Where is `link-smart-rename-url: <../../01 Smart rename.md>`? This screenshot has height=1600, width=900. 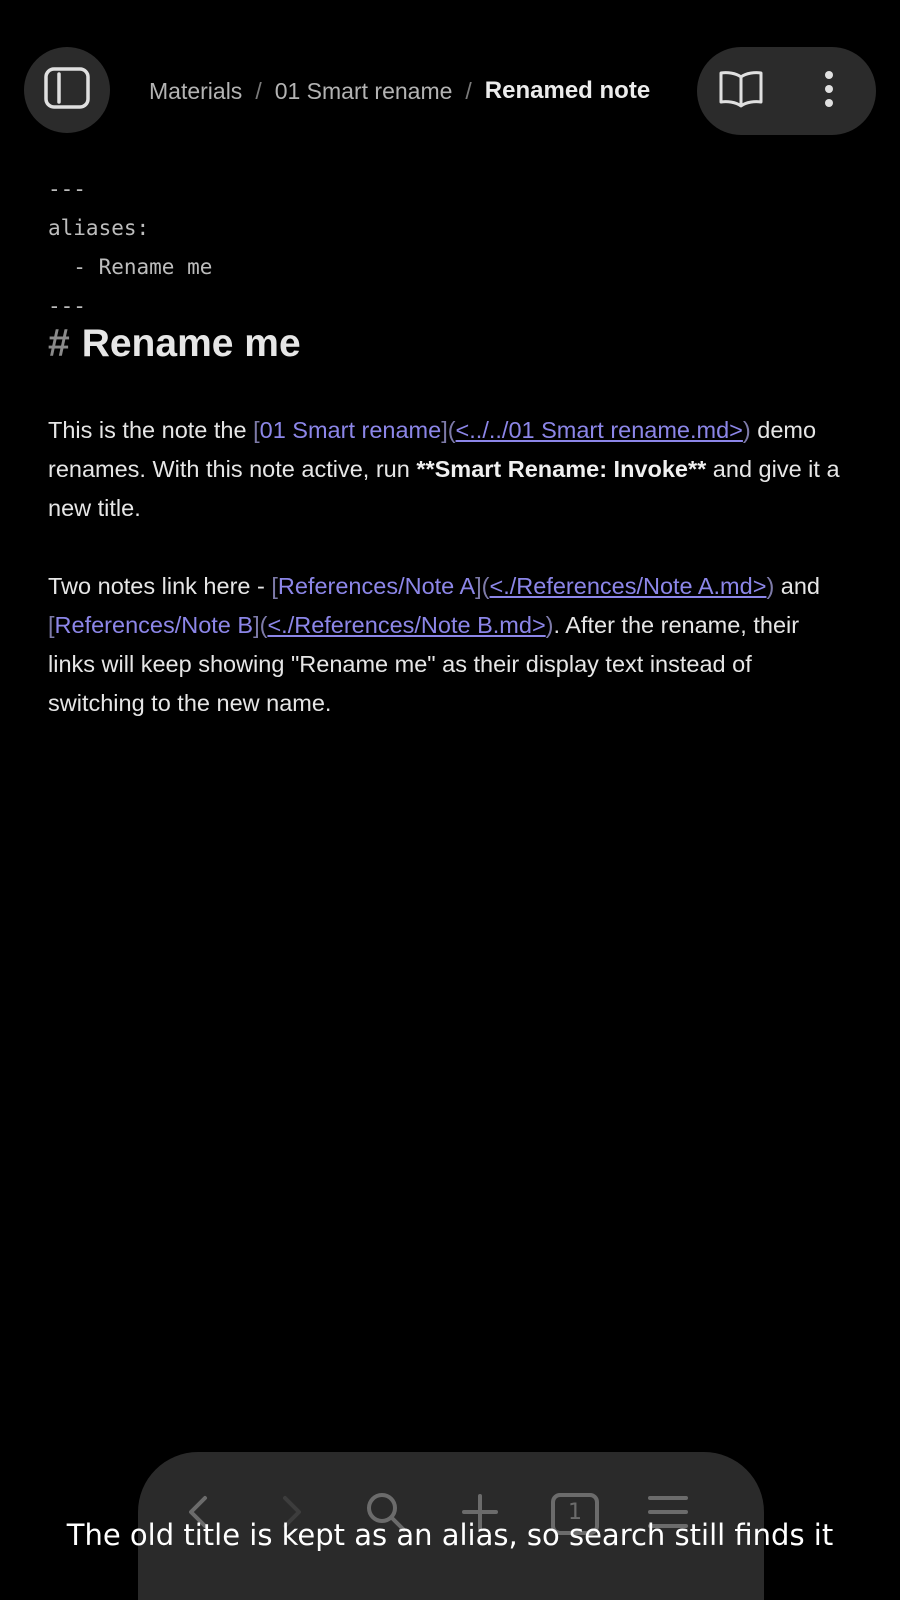 link-smart-rename-url: <../../01 Smart rename.md> is located at coordinates (599, 430).